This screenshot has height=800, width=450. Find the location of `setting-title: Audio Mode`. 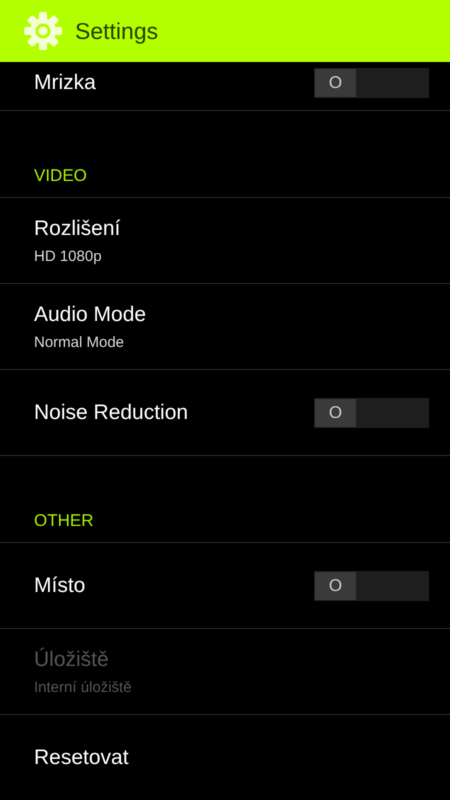

setting-title: Audio Mode is located at coordinates (90, 314).